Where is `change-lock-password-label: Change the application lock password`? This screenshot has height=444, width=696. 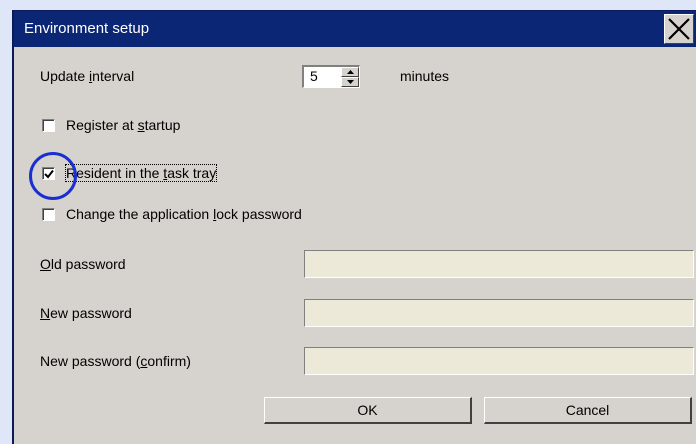 change-lock-password-label: Change the application lock password is located at coordinates (184, 214).